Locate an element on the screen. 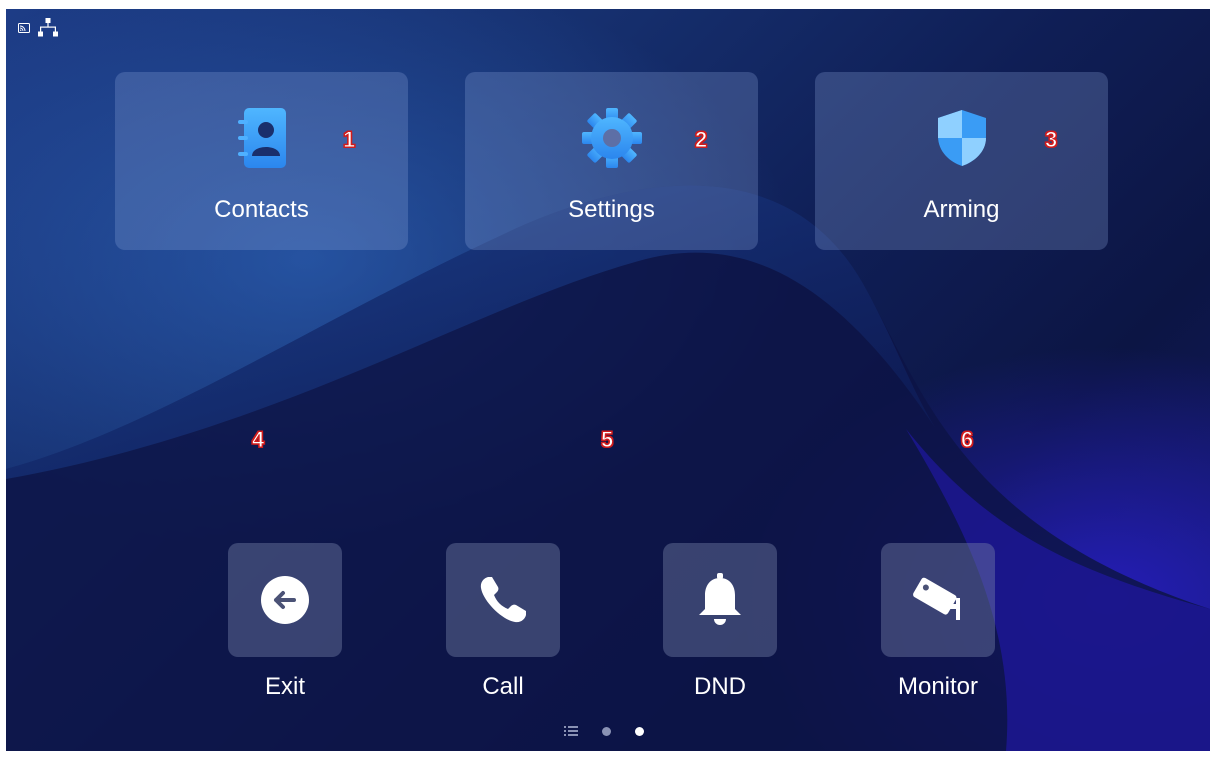 The width and height of the screenshot is (1213, 758). contacts-tile: Contacts is located at coordinates (261, 161).